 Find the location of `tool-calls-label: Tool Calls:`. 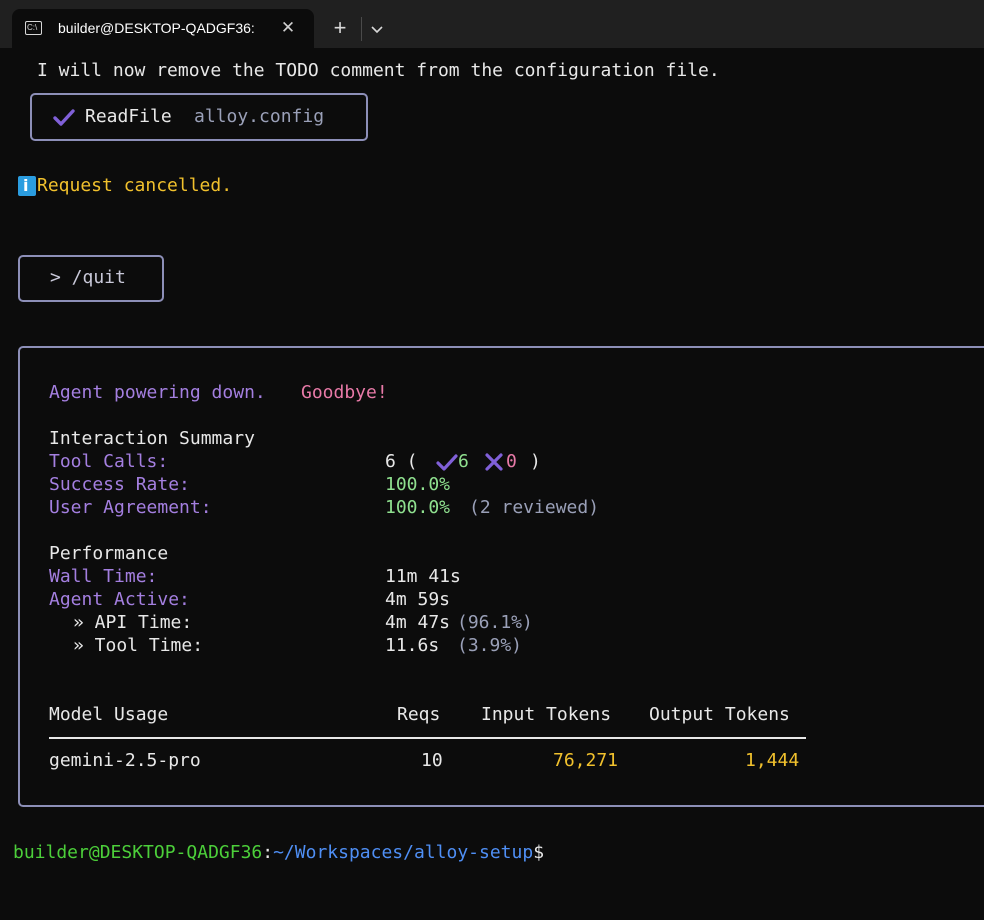

tool-calls-label: Tool Calls: is located at coordinates (109, 461).